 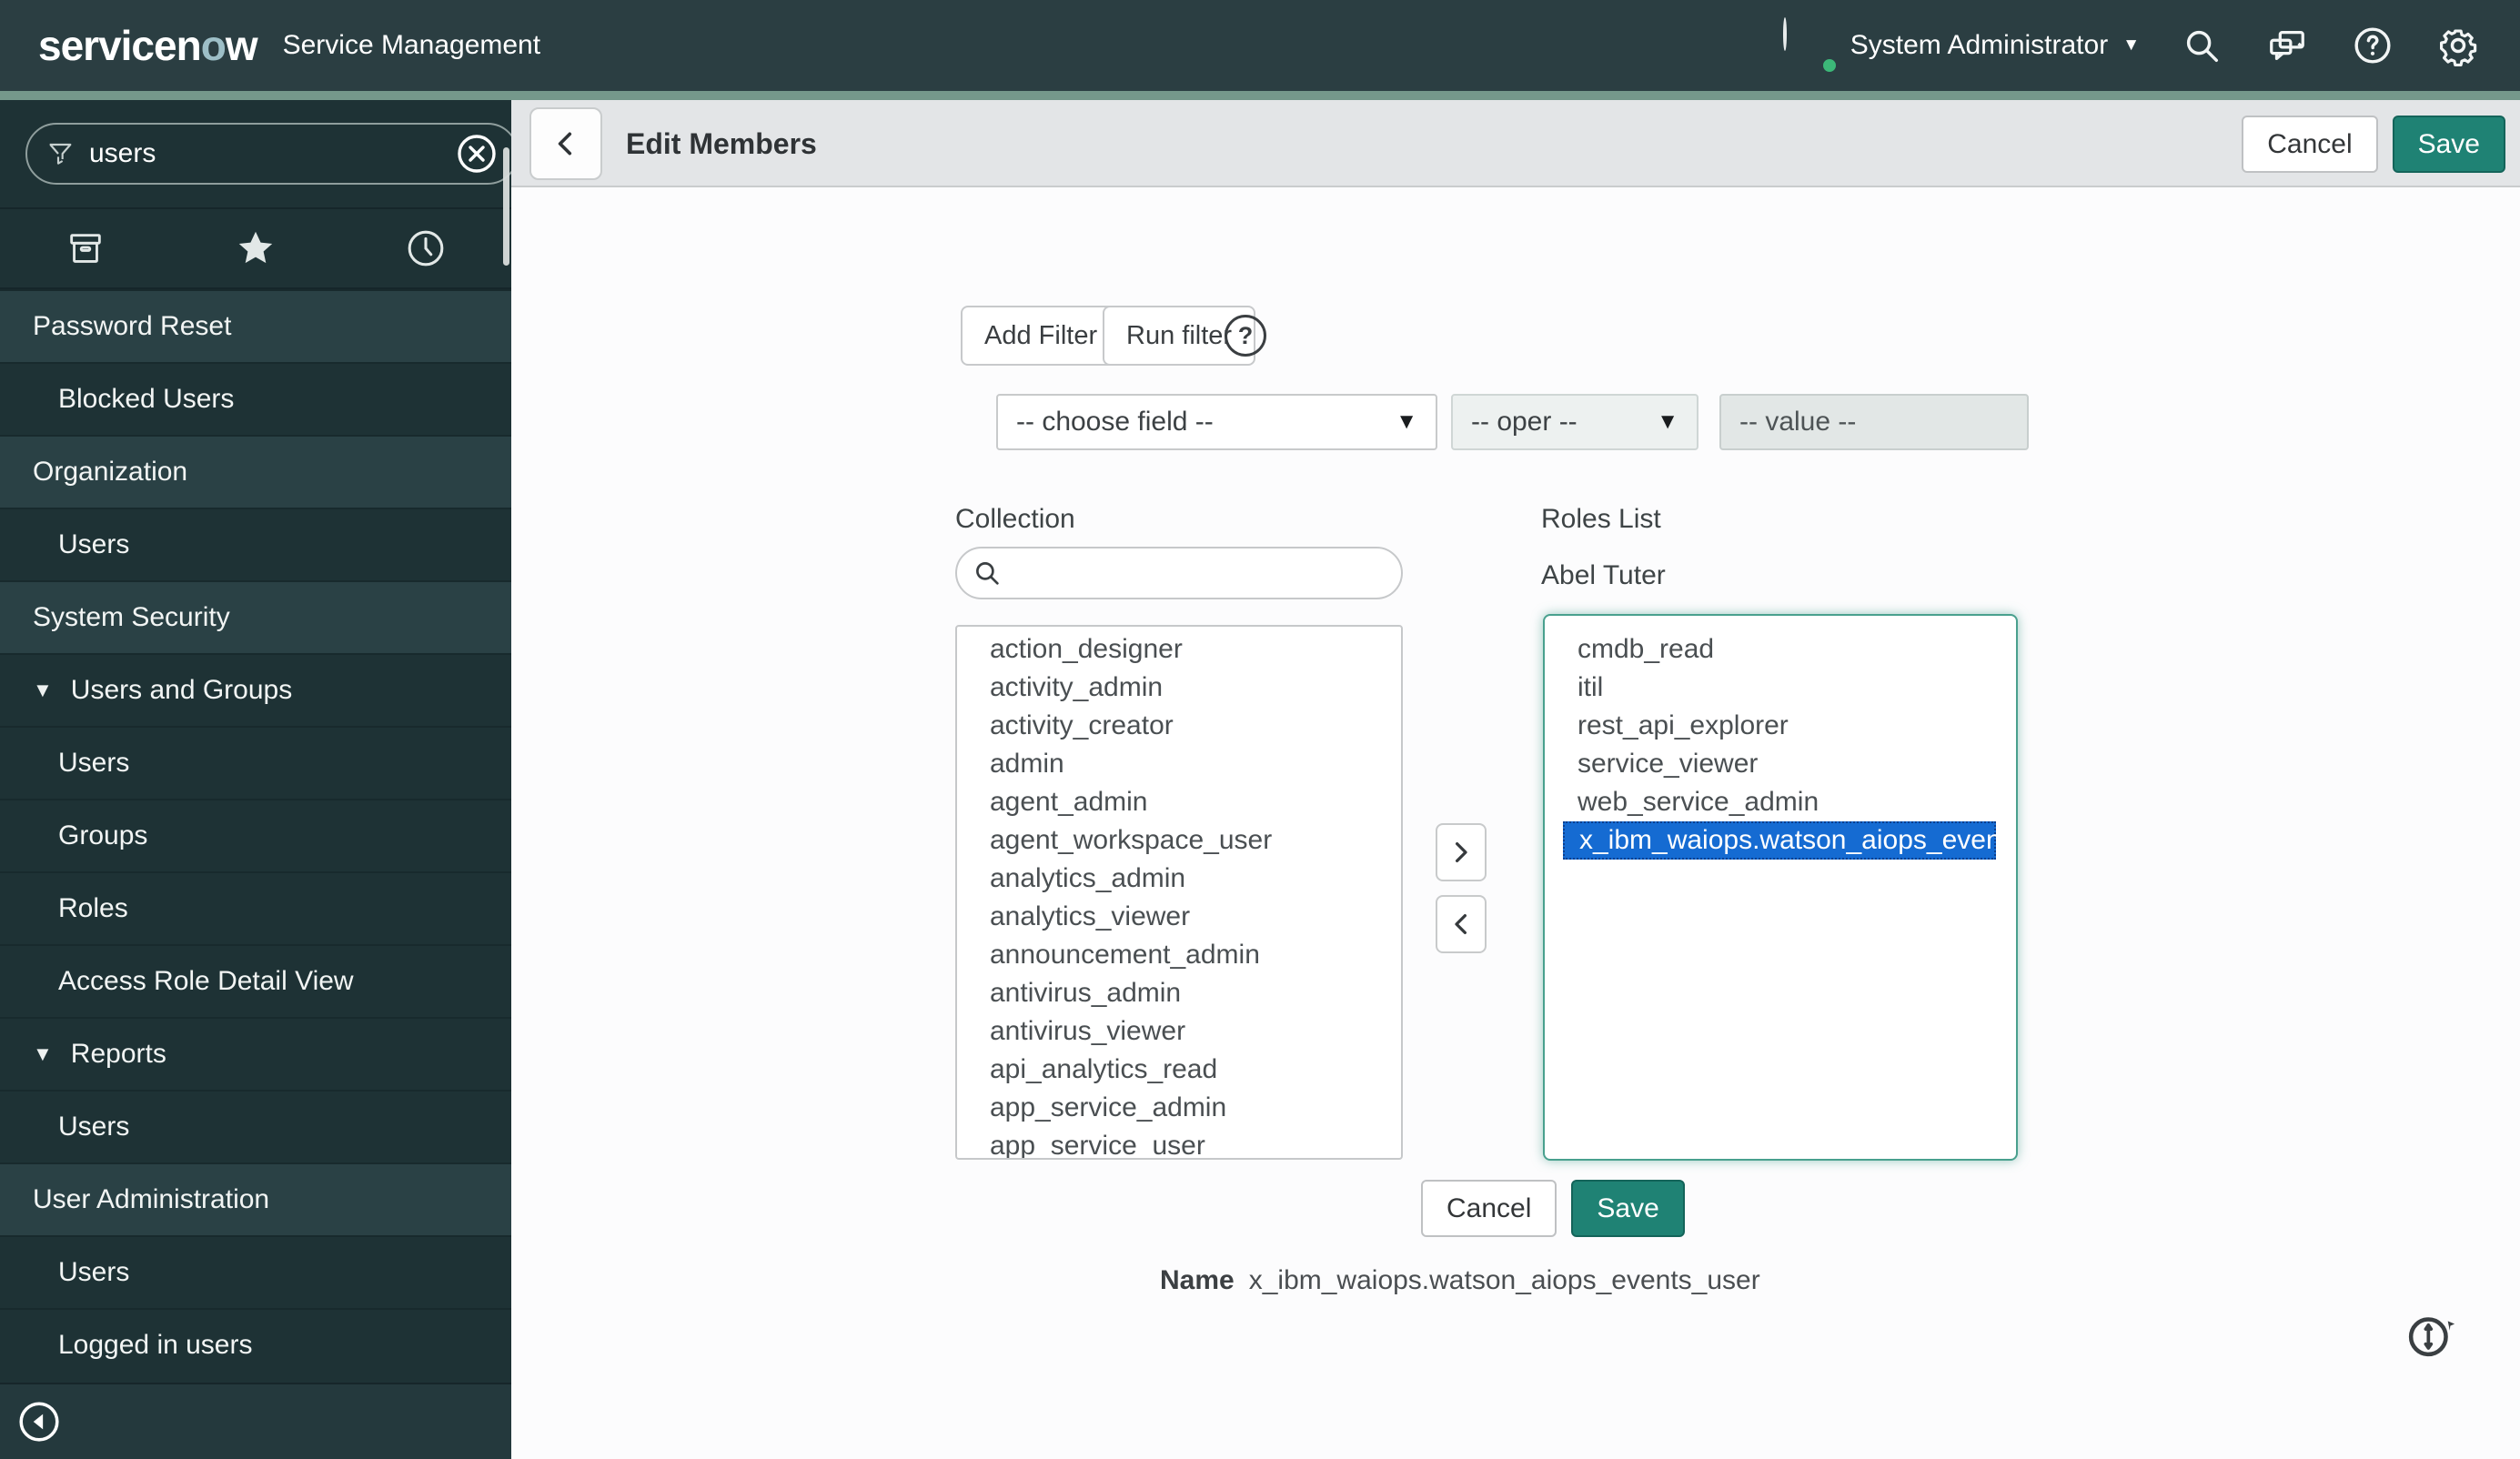 What do you see at coordinates (133, 326) in the screenshot?
I see `sidebar-item-label: Password Reset` at bounding box center [133, 326].